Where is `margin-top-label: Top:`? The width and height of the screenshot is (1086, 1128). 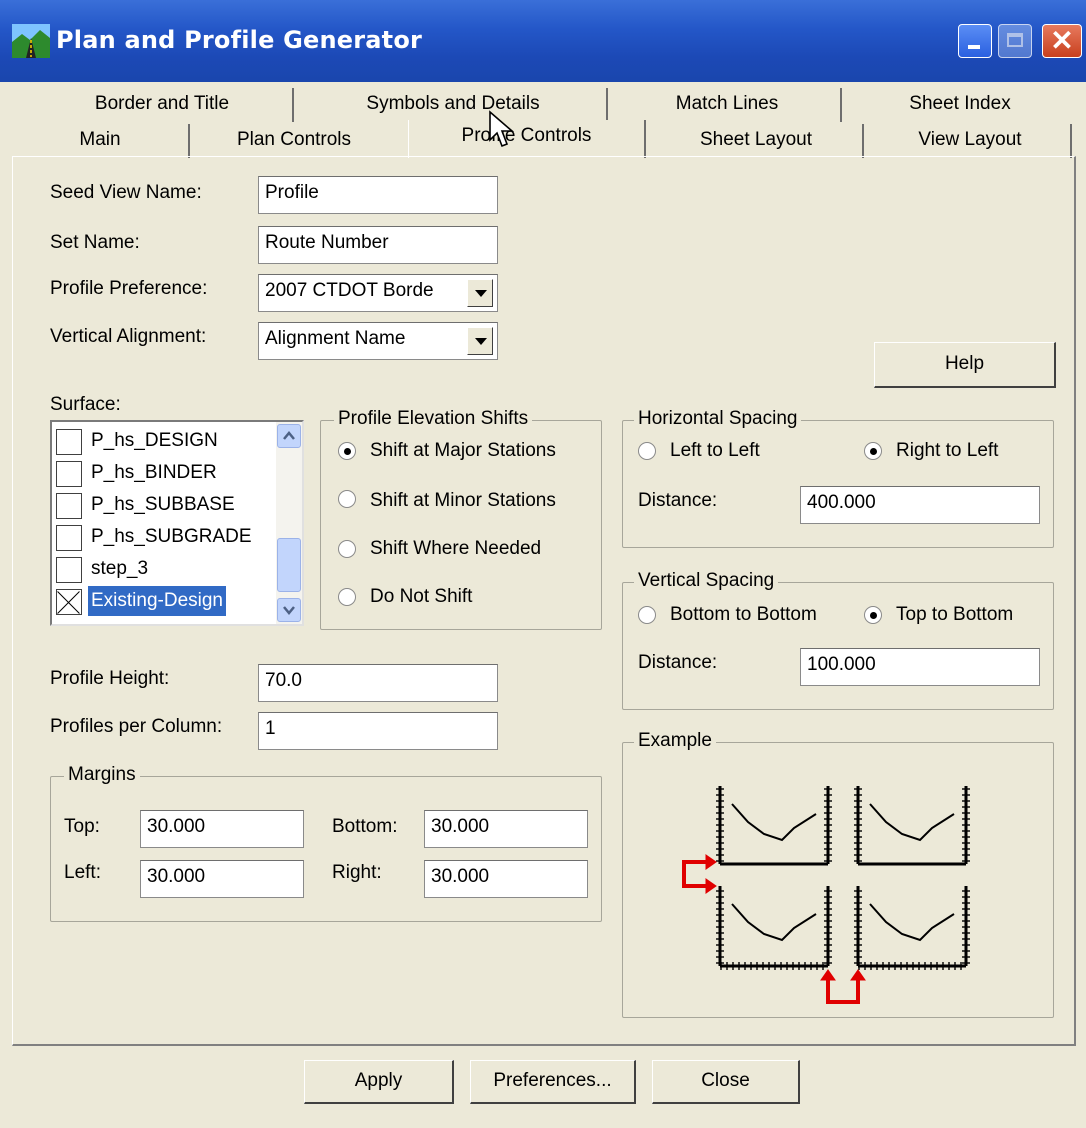 margin-top-label: Top: is located at coordinates (82, 826).